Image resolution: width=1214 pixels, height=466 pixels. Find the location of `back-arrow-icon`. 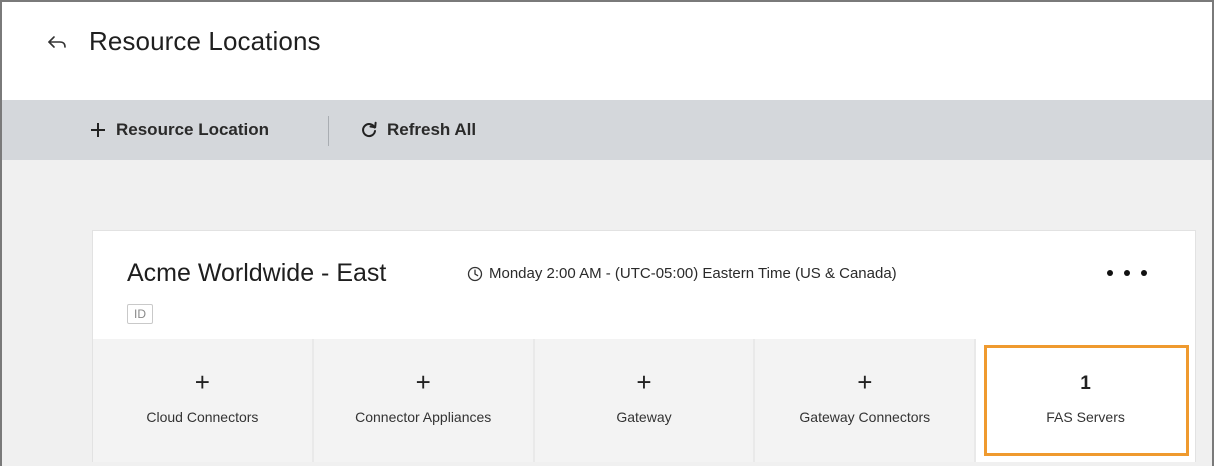

back-arrow-icon is located at coordinates (57, 43).